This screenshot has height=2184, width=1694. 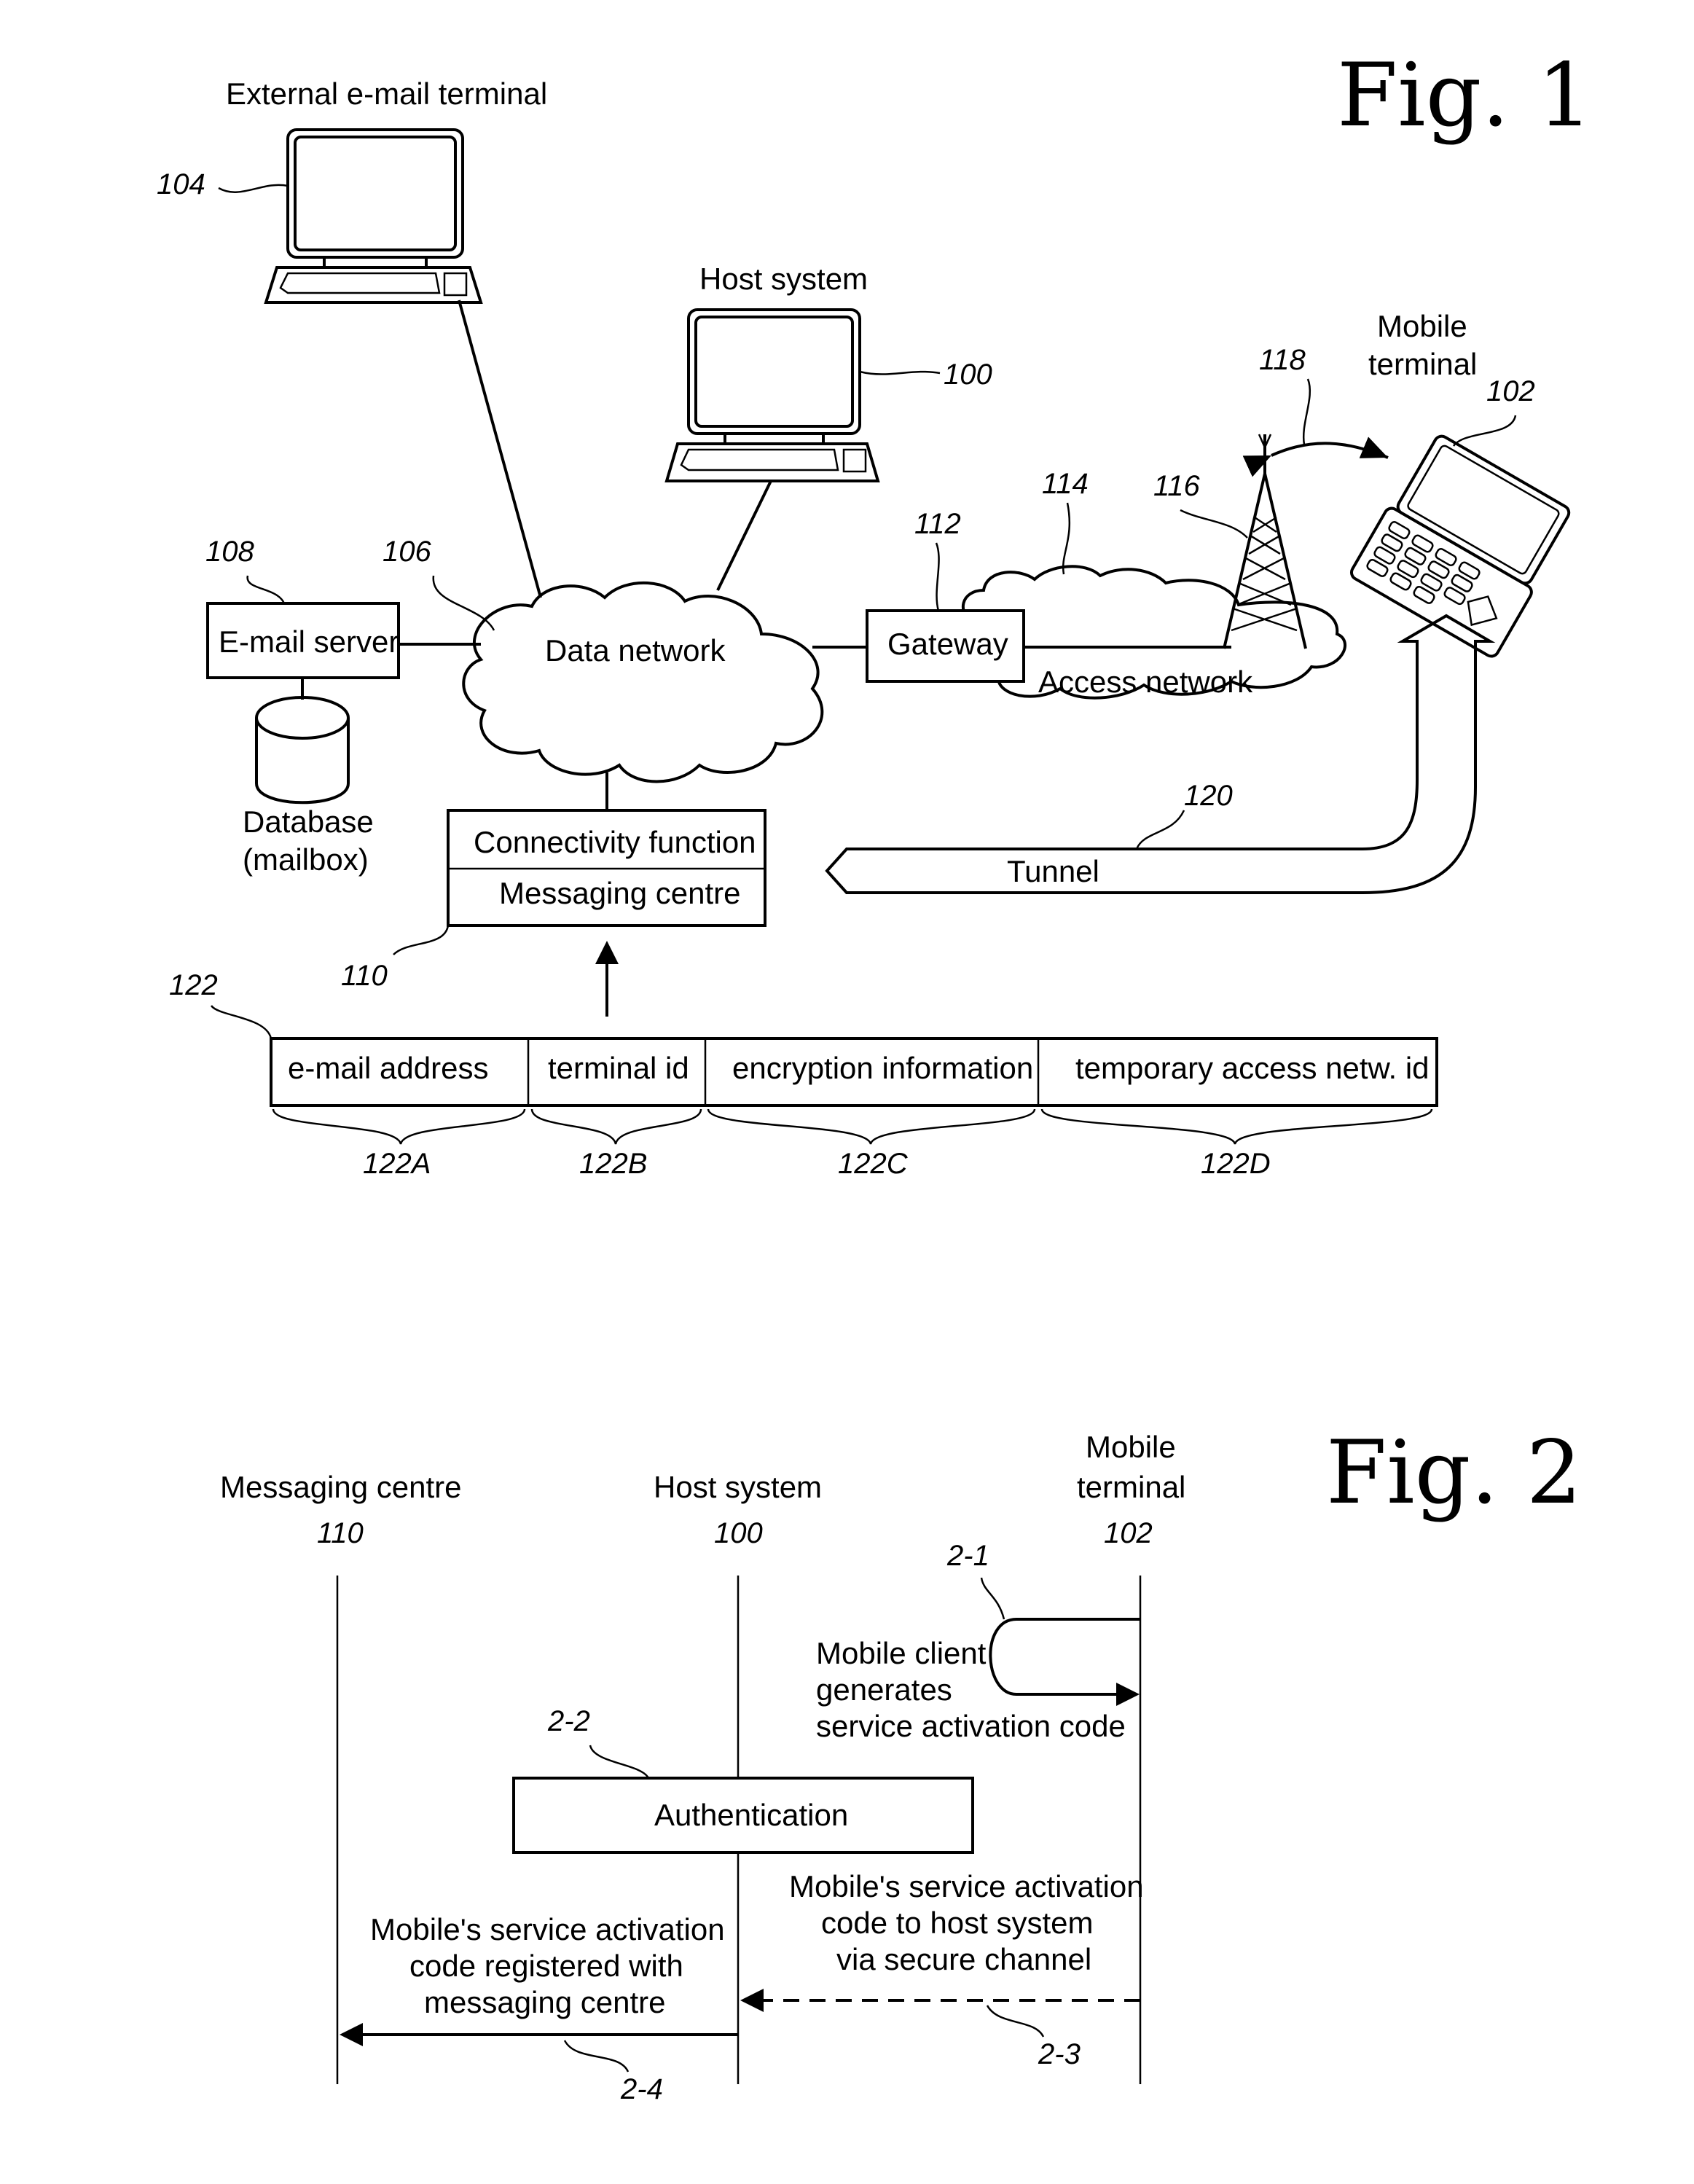 I want to click on email-server-label: E-mail server, so click(x=309, y=642).